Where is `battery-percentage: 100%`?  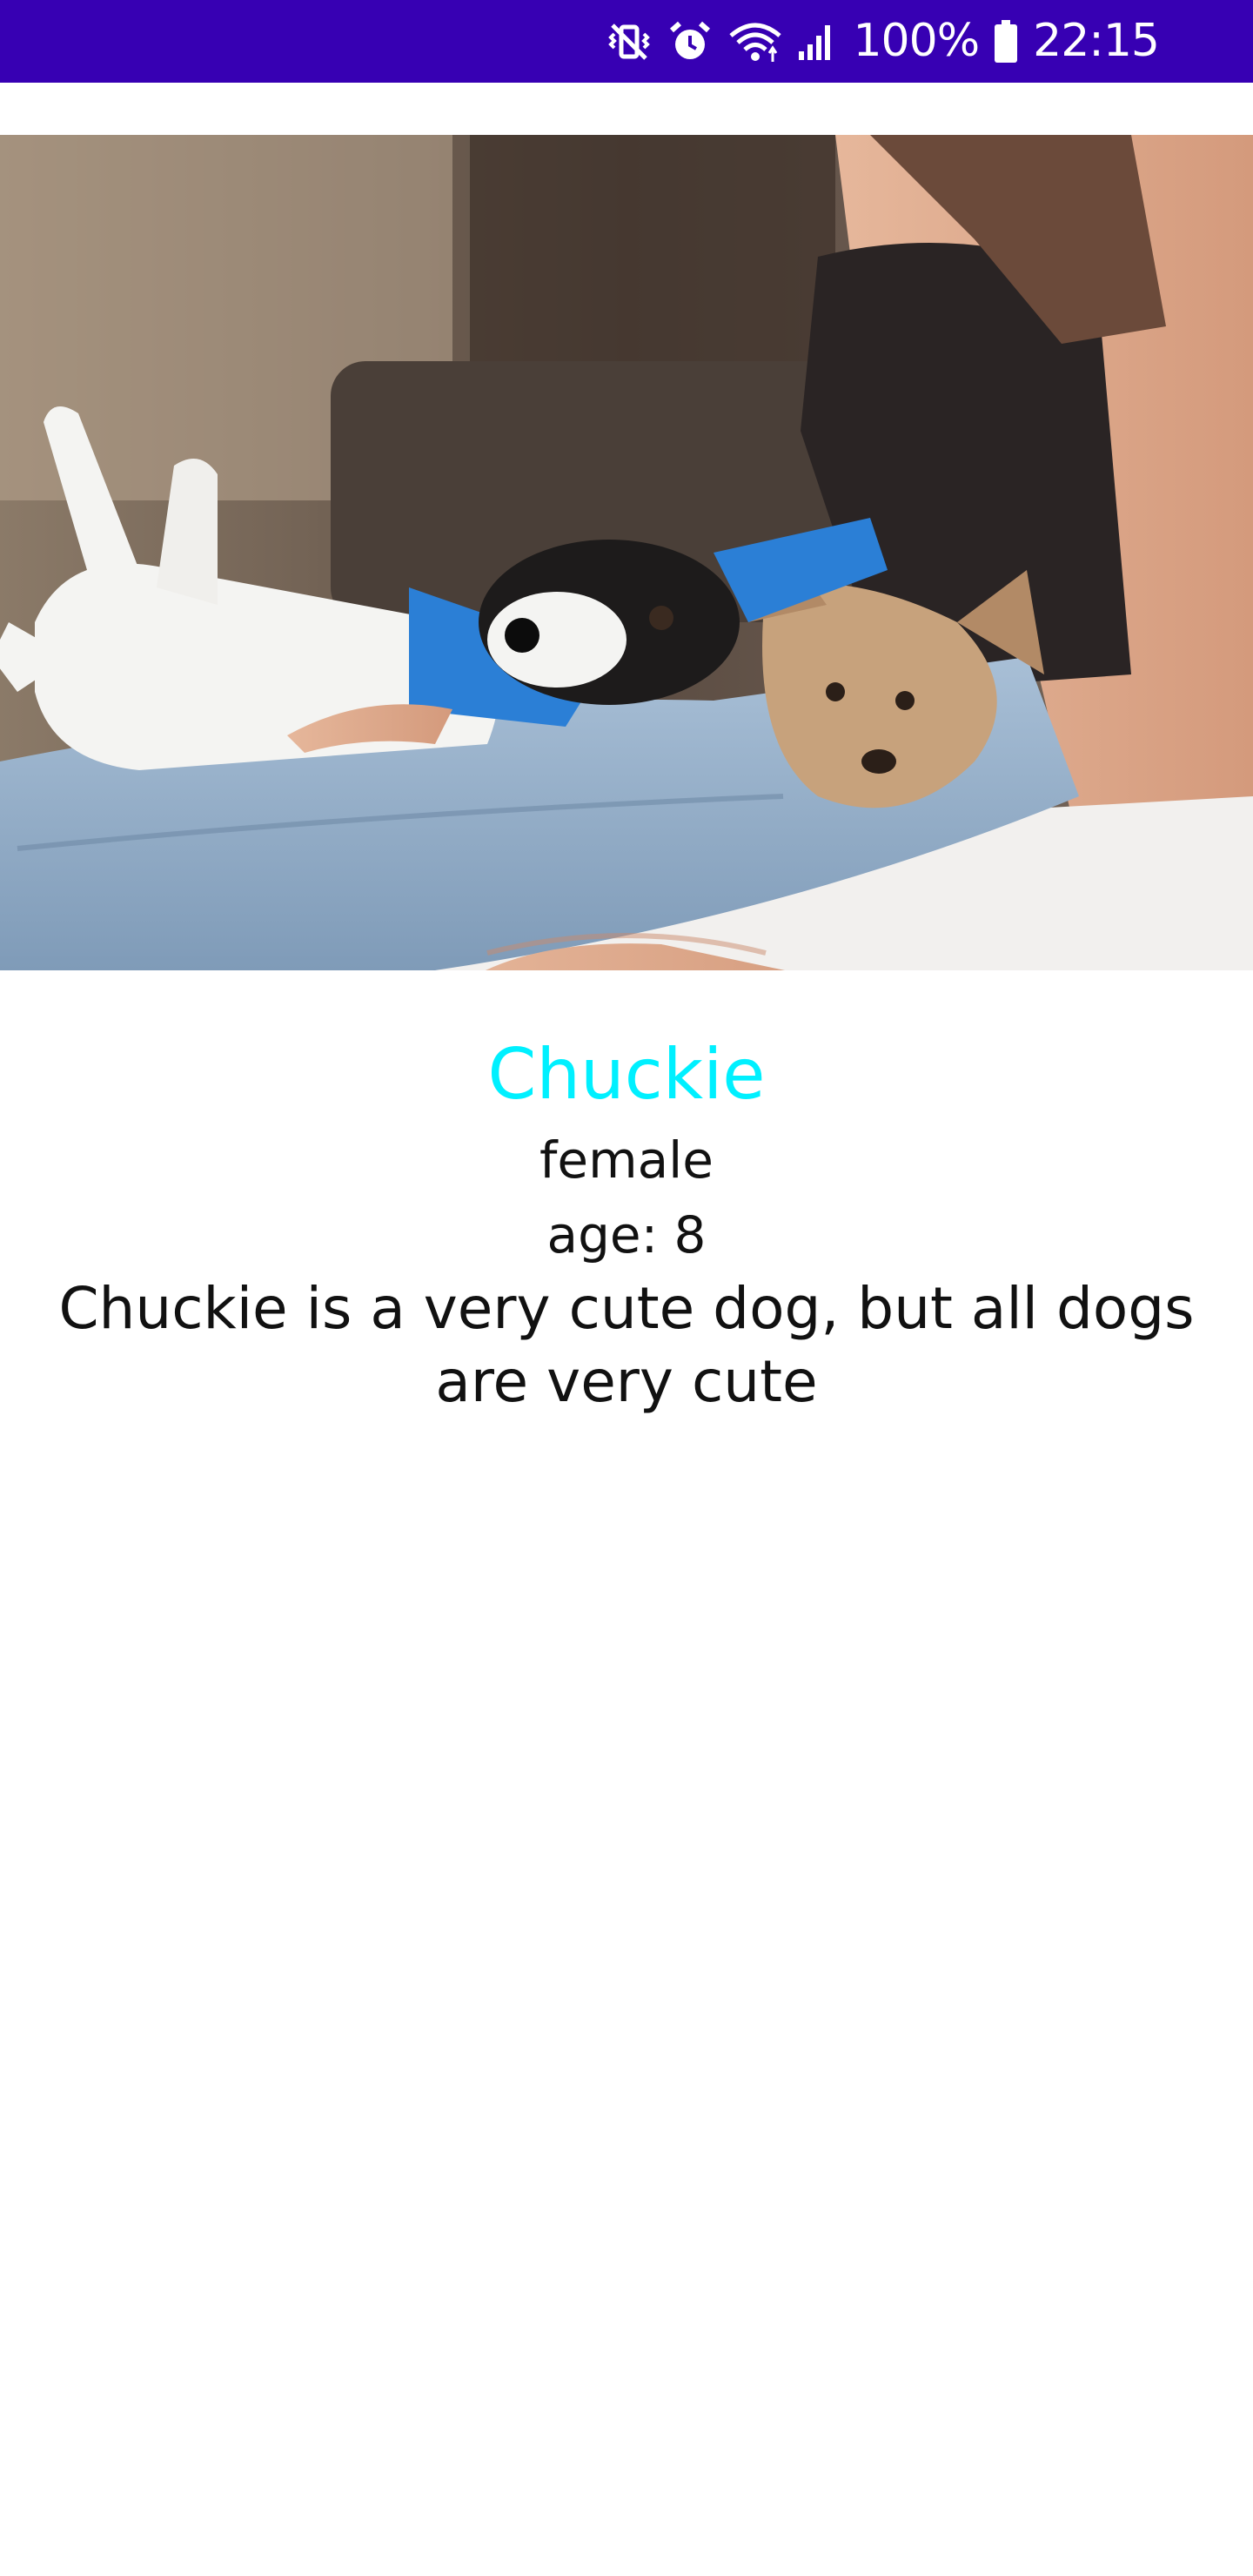 battery-percentage: 100% is located at coordinates (916, 41).